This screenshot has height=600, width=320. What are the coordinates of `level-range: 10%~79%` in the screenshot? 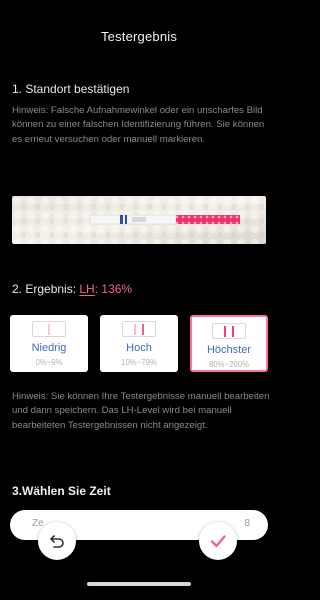 It's located at (139, 362).